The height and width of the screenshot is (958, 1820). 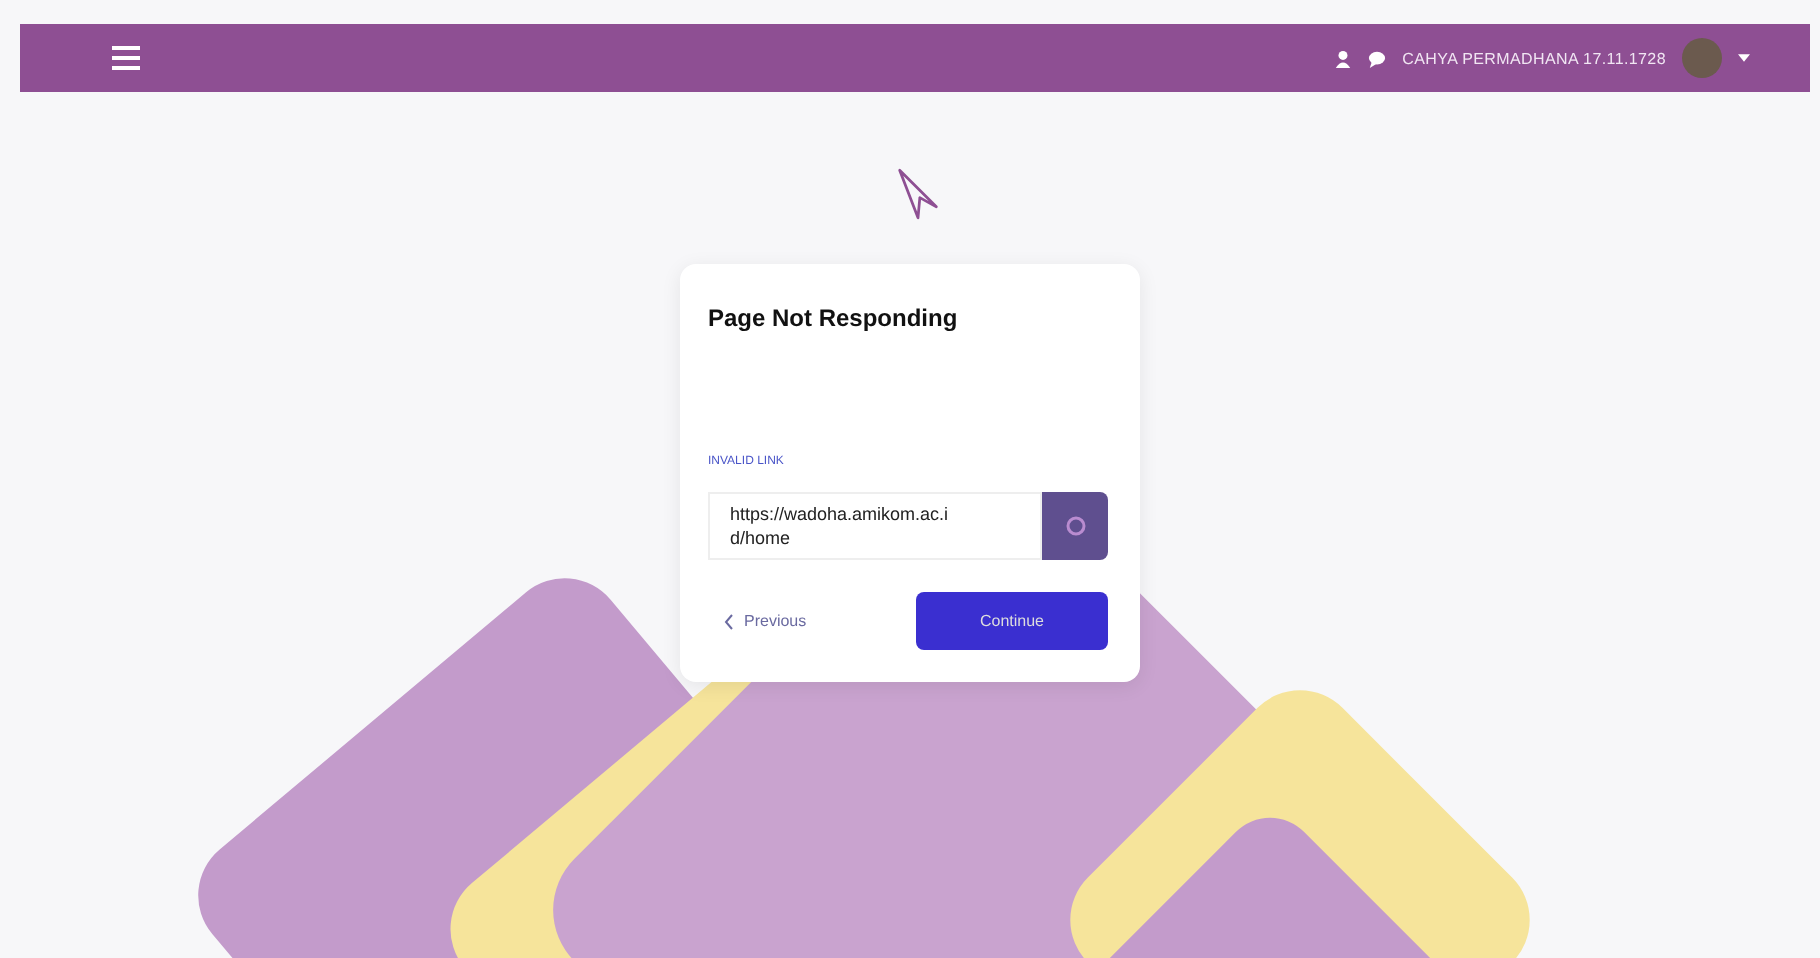 I want to click on chevron-left-icon, so click(x=729, y=621).